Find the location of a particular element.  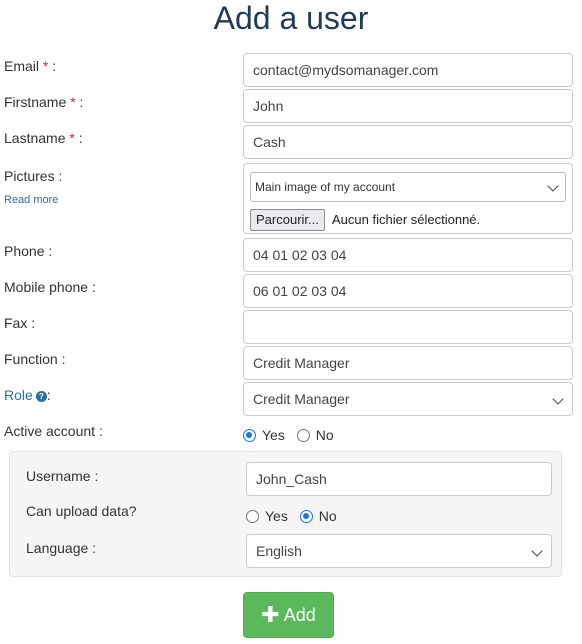

plus-icon: ✚ is located at coordinates (270, 614).